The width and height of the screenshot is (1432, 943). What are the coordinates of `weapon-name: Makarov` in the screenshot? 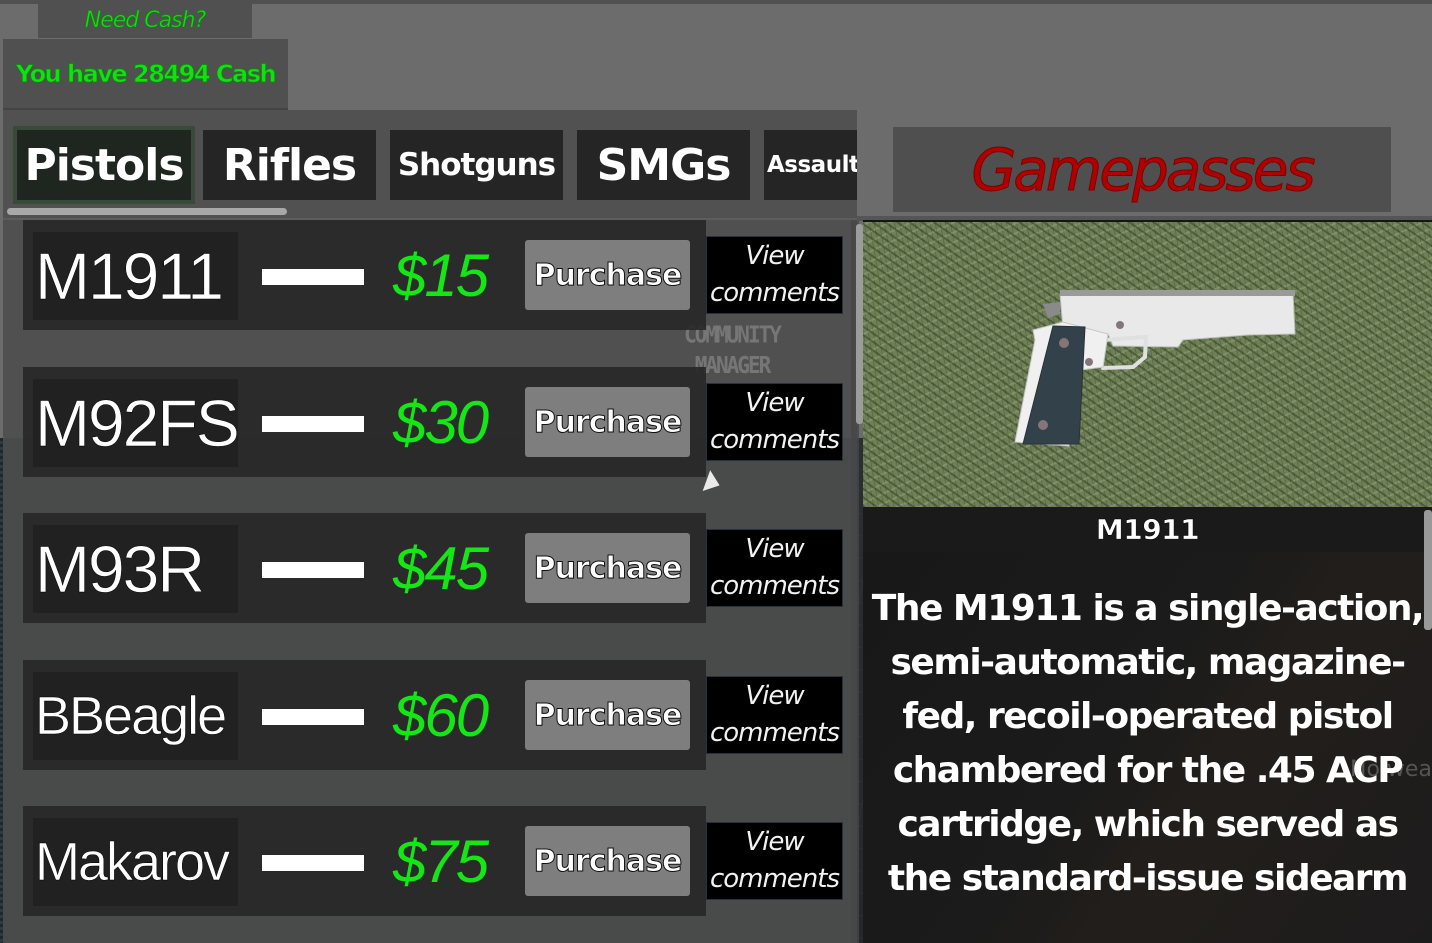 It's located at (135, 862).